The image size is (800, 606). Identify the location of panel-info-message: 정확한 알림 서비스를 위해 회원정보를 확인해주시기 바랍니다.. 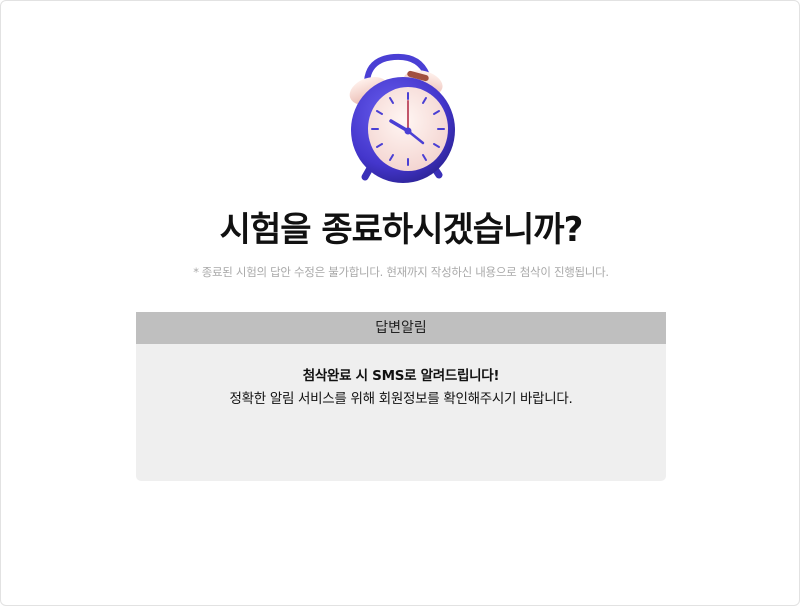
(401, 399).